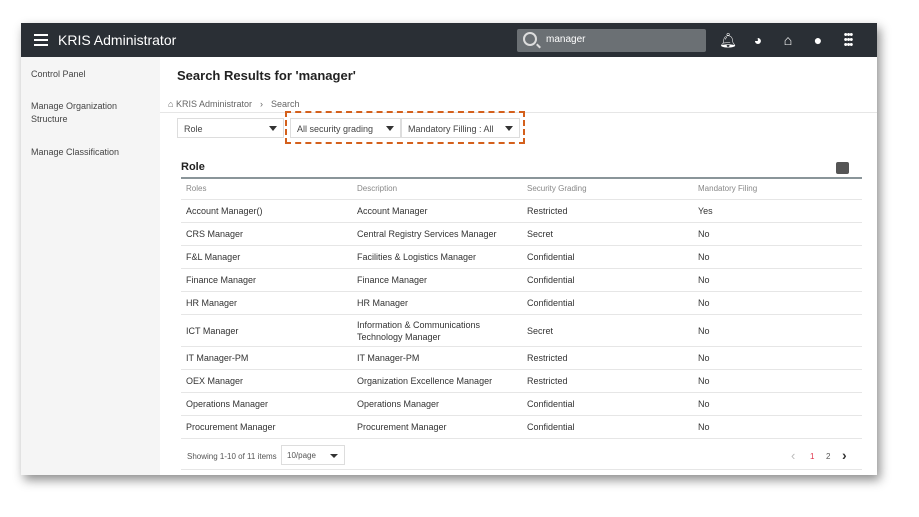  Describe the element at coordinates (728, 188) in the screenshot. I see `col-mandatory-filing: Mandatory Filing` at that location.